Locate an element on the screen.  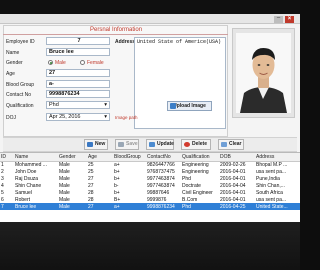
employee-photo is located at coordinates (263, 73).